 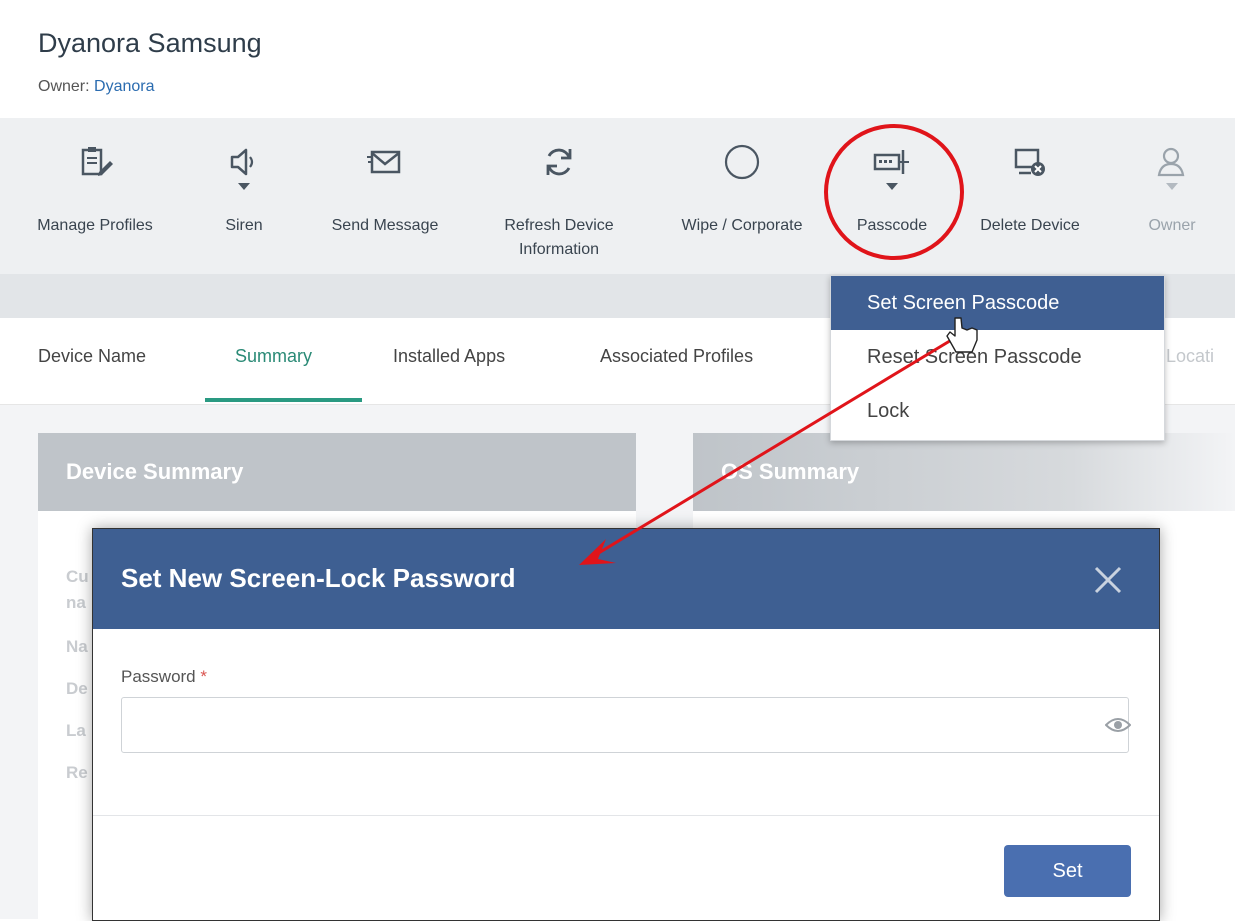 I want to click on owner-line: Owner: Dyanora, so click(x=96, y=87).